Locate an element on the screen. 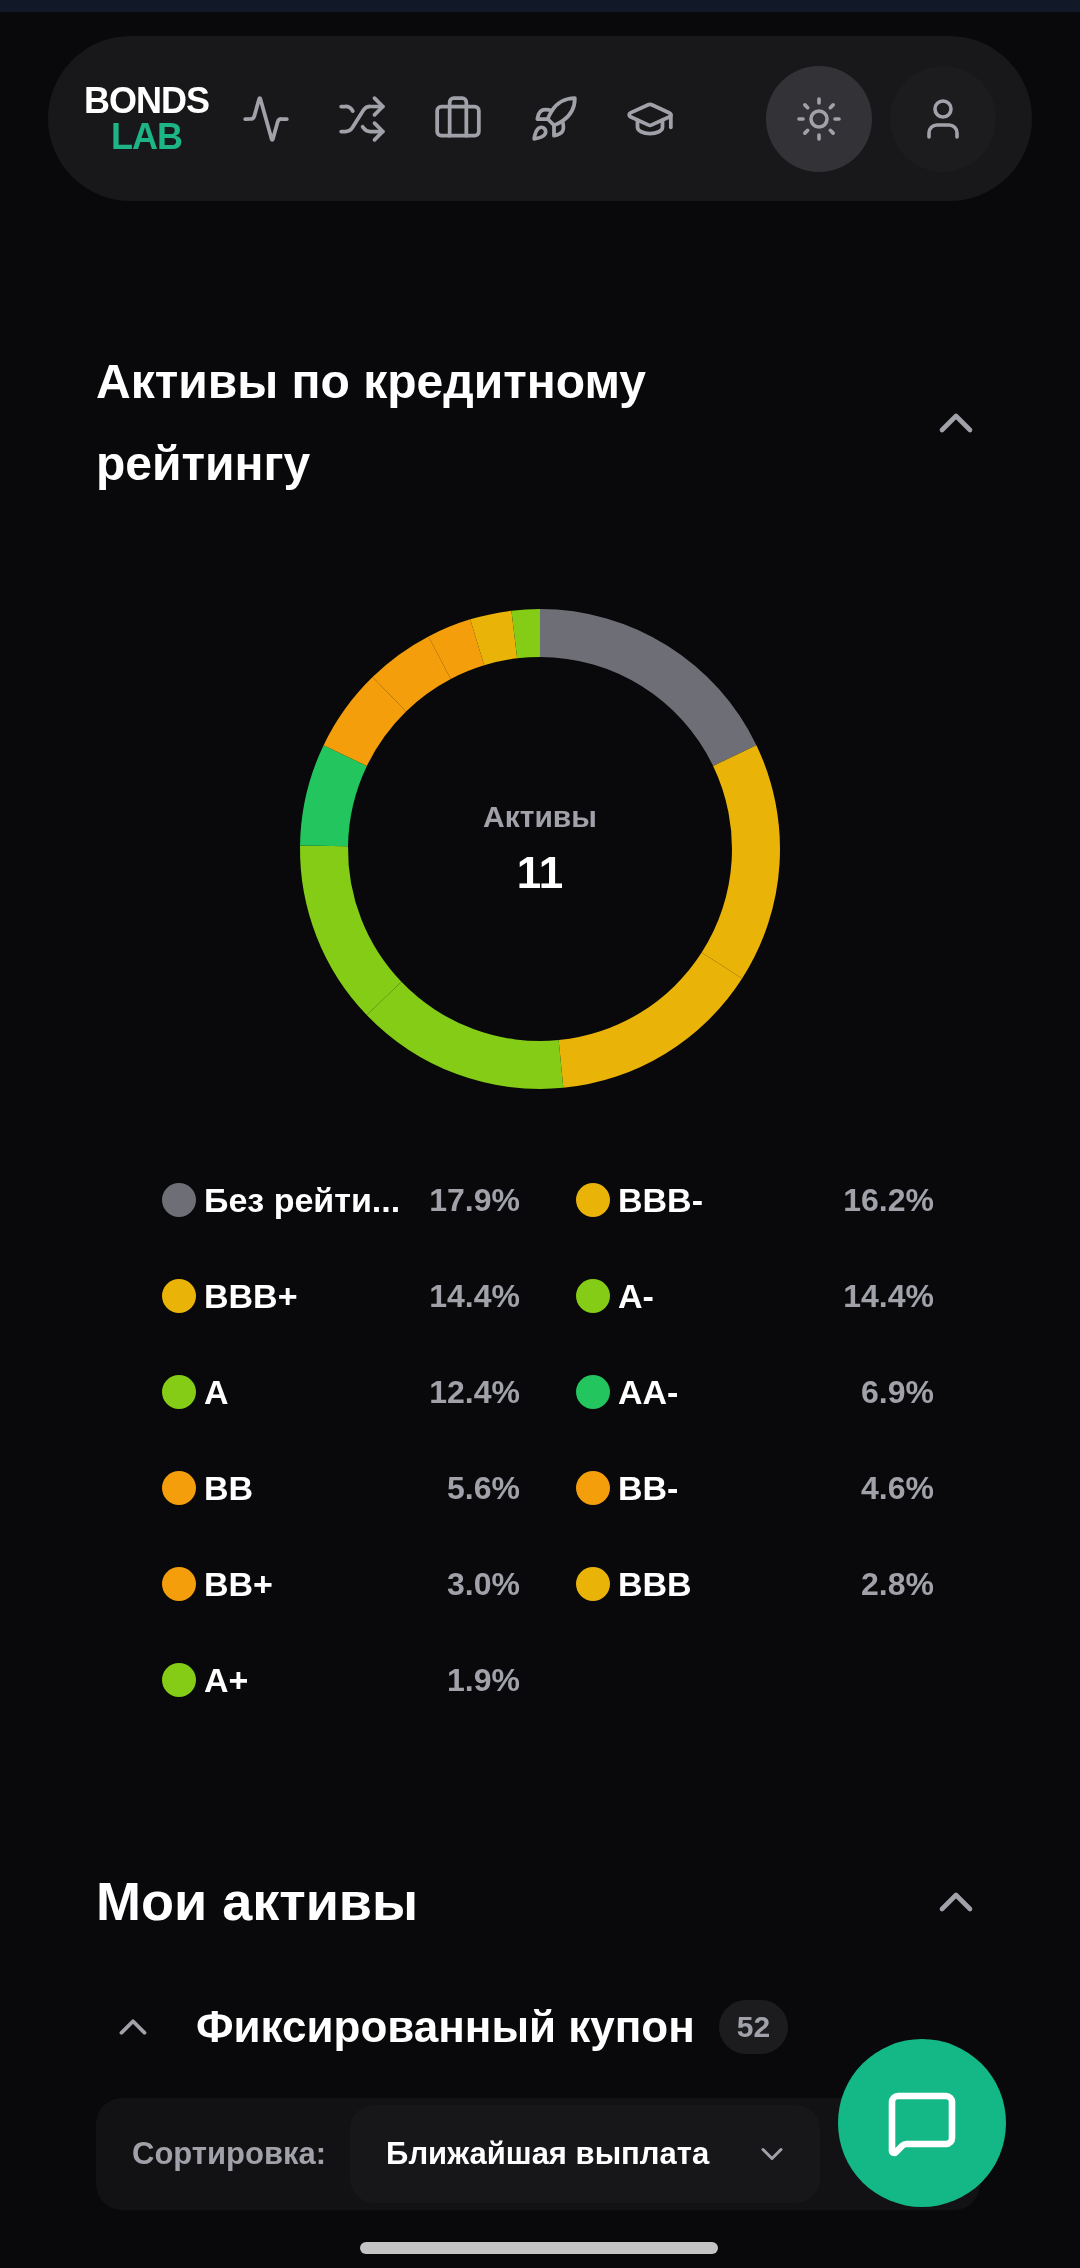 The image size is (1080, 2268). legend-label: AA- is located at coordinates (649, 1392).